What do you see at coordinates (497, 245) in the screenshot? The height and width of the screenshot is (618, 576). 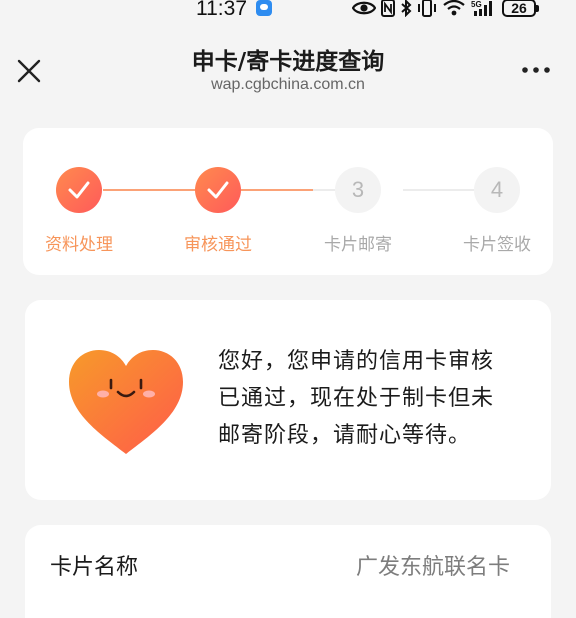 I see `step-4-label: 卡片签收` at bounding box center [497, 245].